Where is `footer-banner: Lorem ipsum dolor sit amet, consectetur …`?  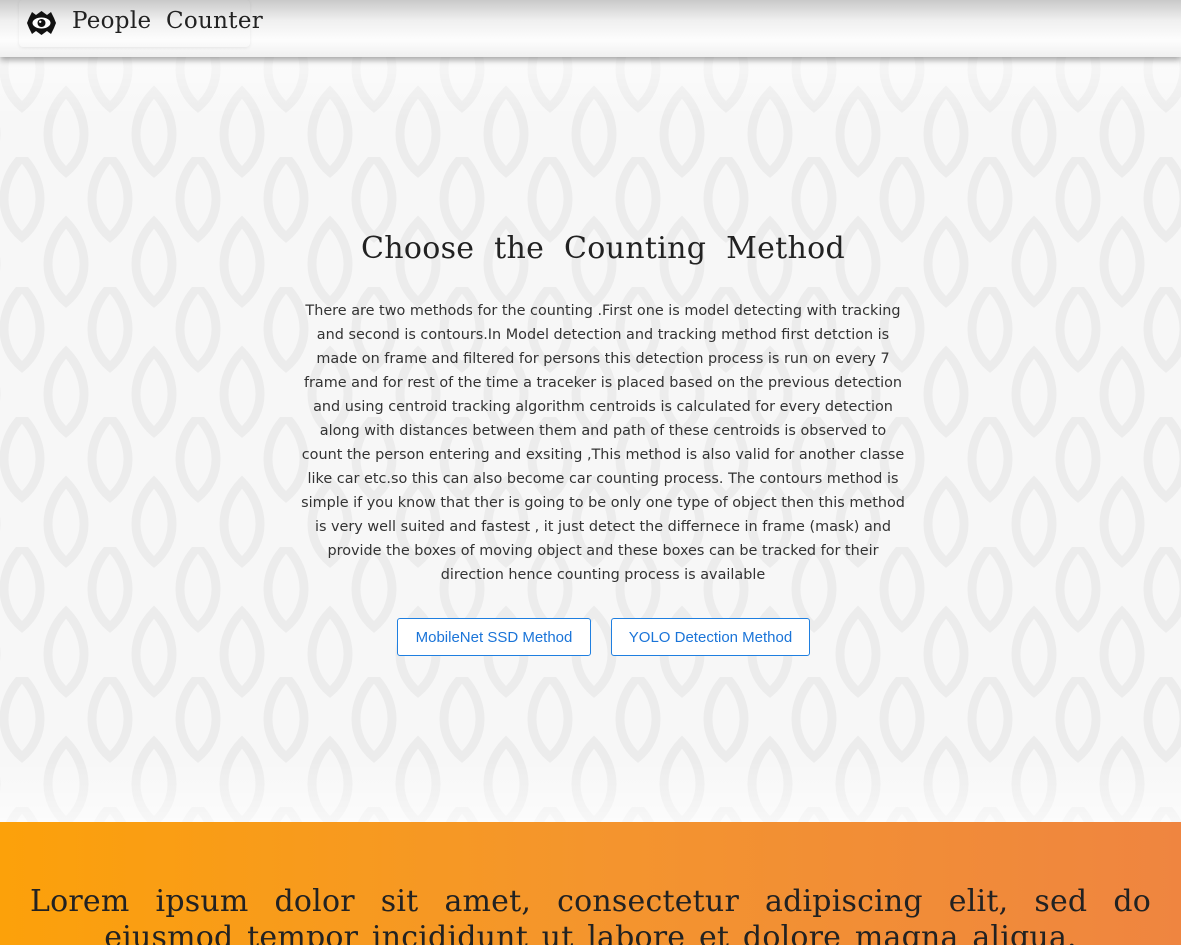
footer-banner: Lorem ipsum dolor sit amet, consectetur … is located at coordinates (590, 883).